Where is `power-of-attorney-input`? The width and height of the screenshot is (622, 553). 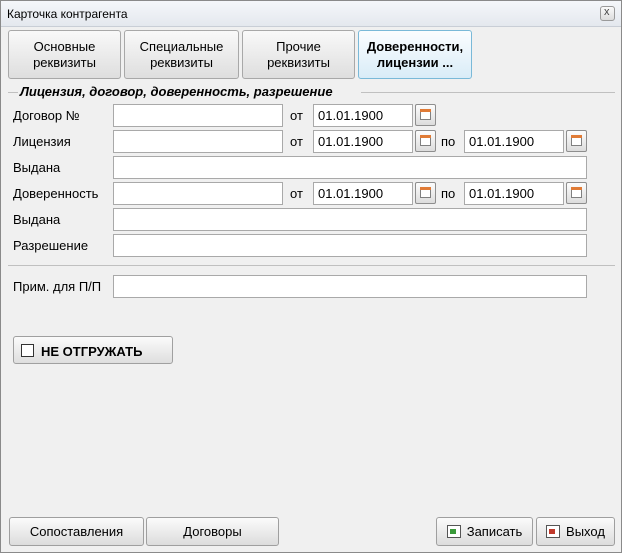 power-of-attorney-input is located at coordinates (198, 193).